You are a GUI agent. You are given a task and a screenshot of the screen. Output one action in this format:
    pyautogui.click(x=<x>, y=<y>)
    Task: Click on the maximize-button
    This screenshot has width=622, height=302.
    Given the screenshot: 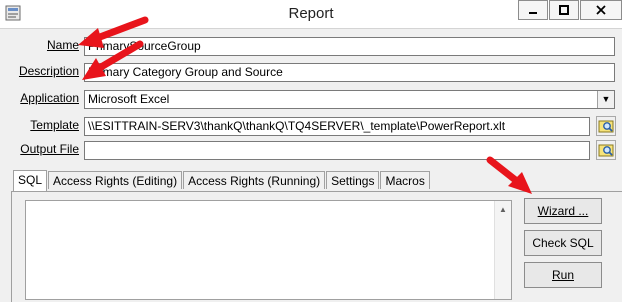 What is the action you would take?
    pyautogui.click(x=564, y=10)
    